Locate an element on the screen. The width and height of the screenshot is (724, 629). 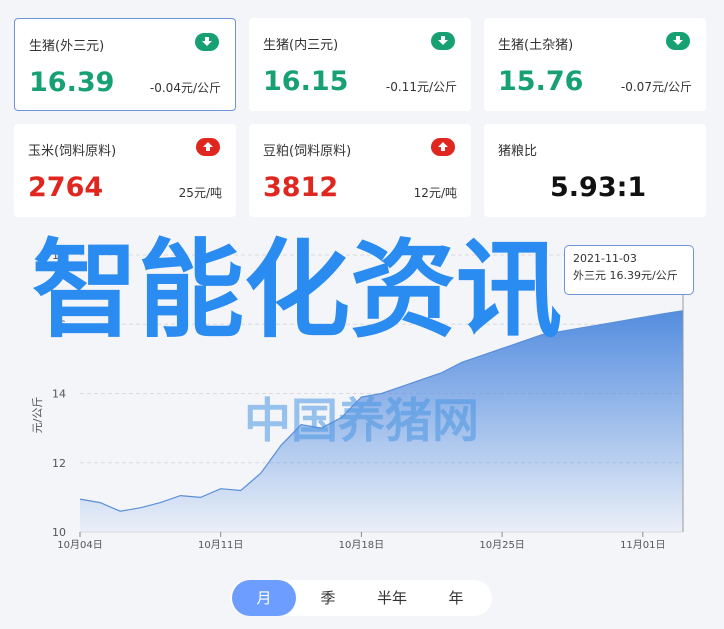
card-change: 12元/吨 is located at coordinates (435, 193).